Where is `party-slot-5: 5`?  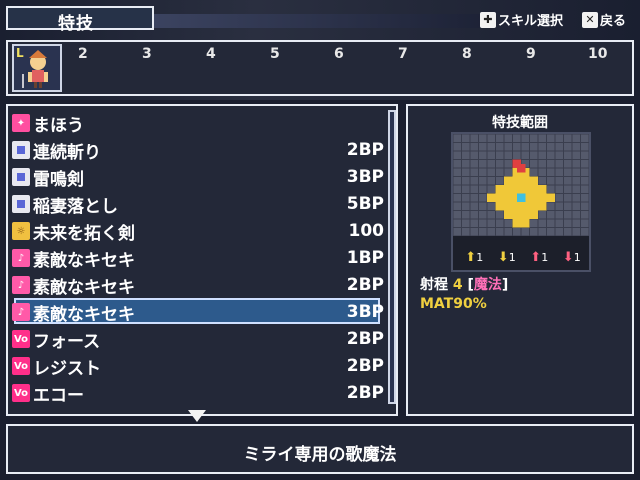 party-slot-5: 5 is located at coordinates (275, 54).